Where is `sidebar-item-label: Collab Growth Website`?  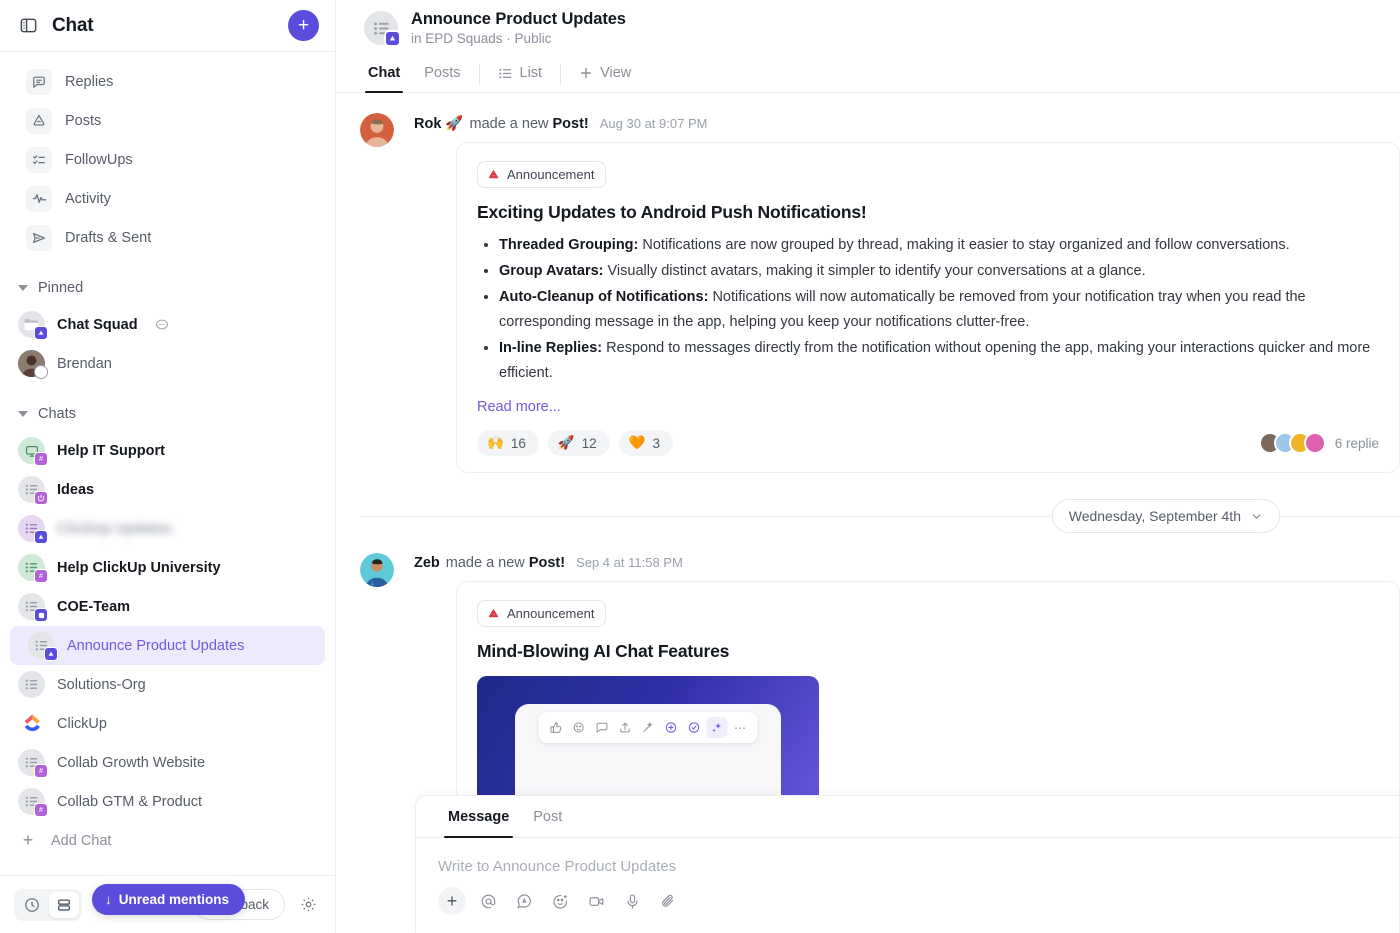
sidebar-item-label: Collab Growth Website is located at coordinates (131, 762).